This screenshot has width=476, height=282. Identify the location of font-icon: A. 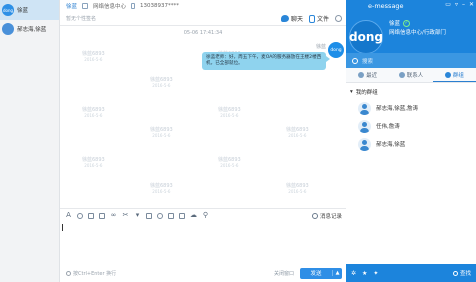
(68, 215).